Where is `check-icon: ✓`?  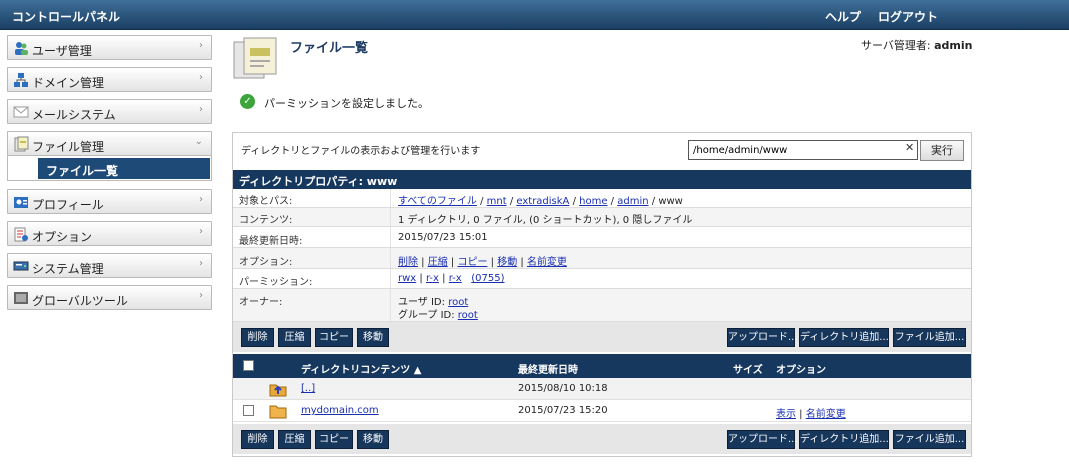
check-icon: ✓ is located at coordinates (247, 101).